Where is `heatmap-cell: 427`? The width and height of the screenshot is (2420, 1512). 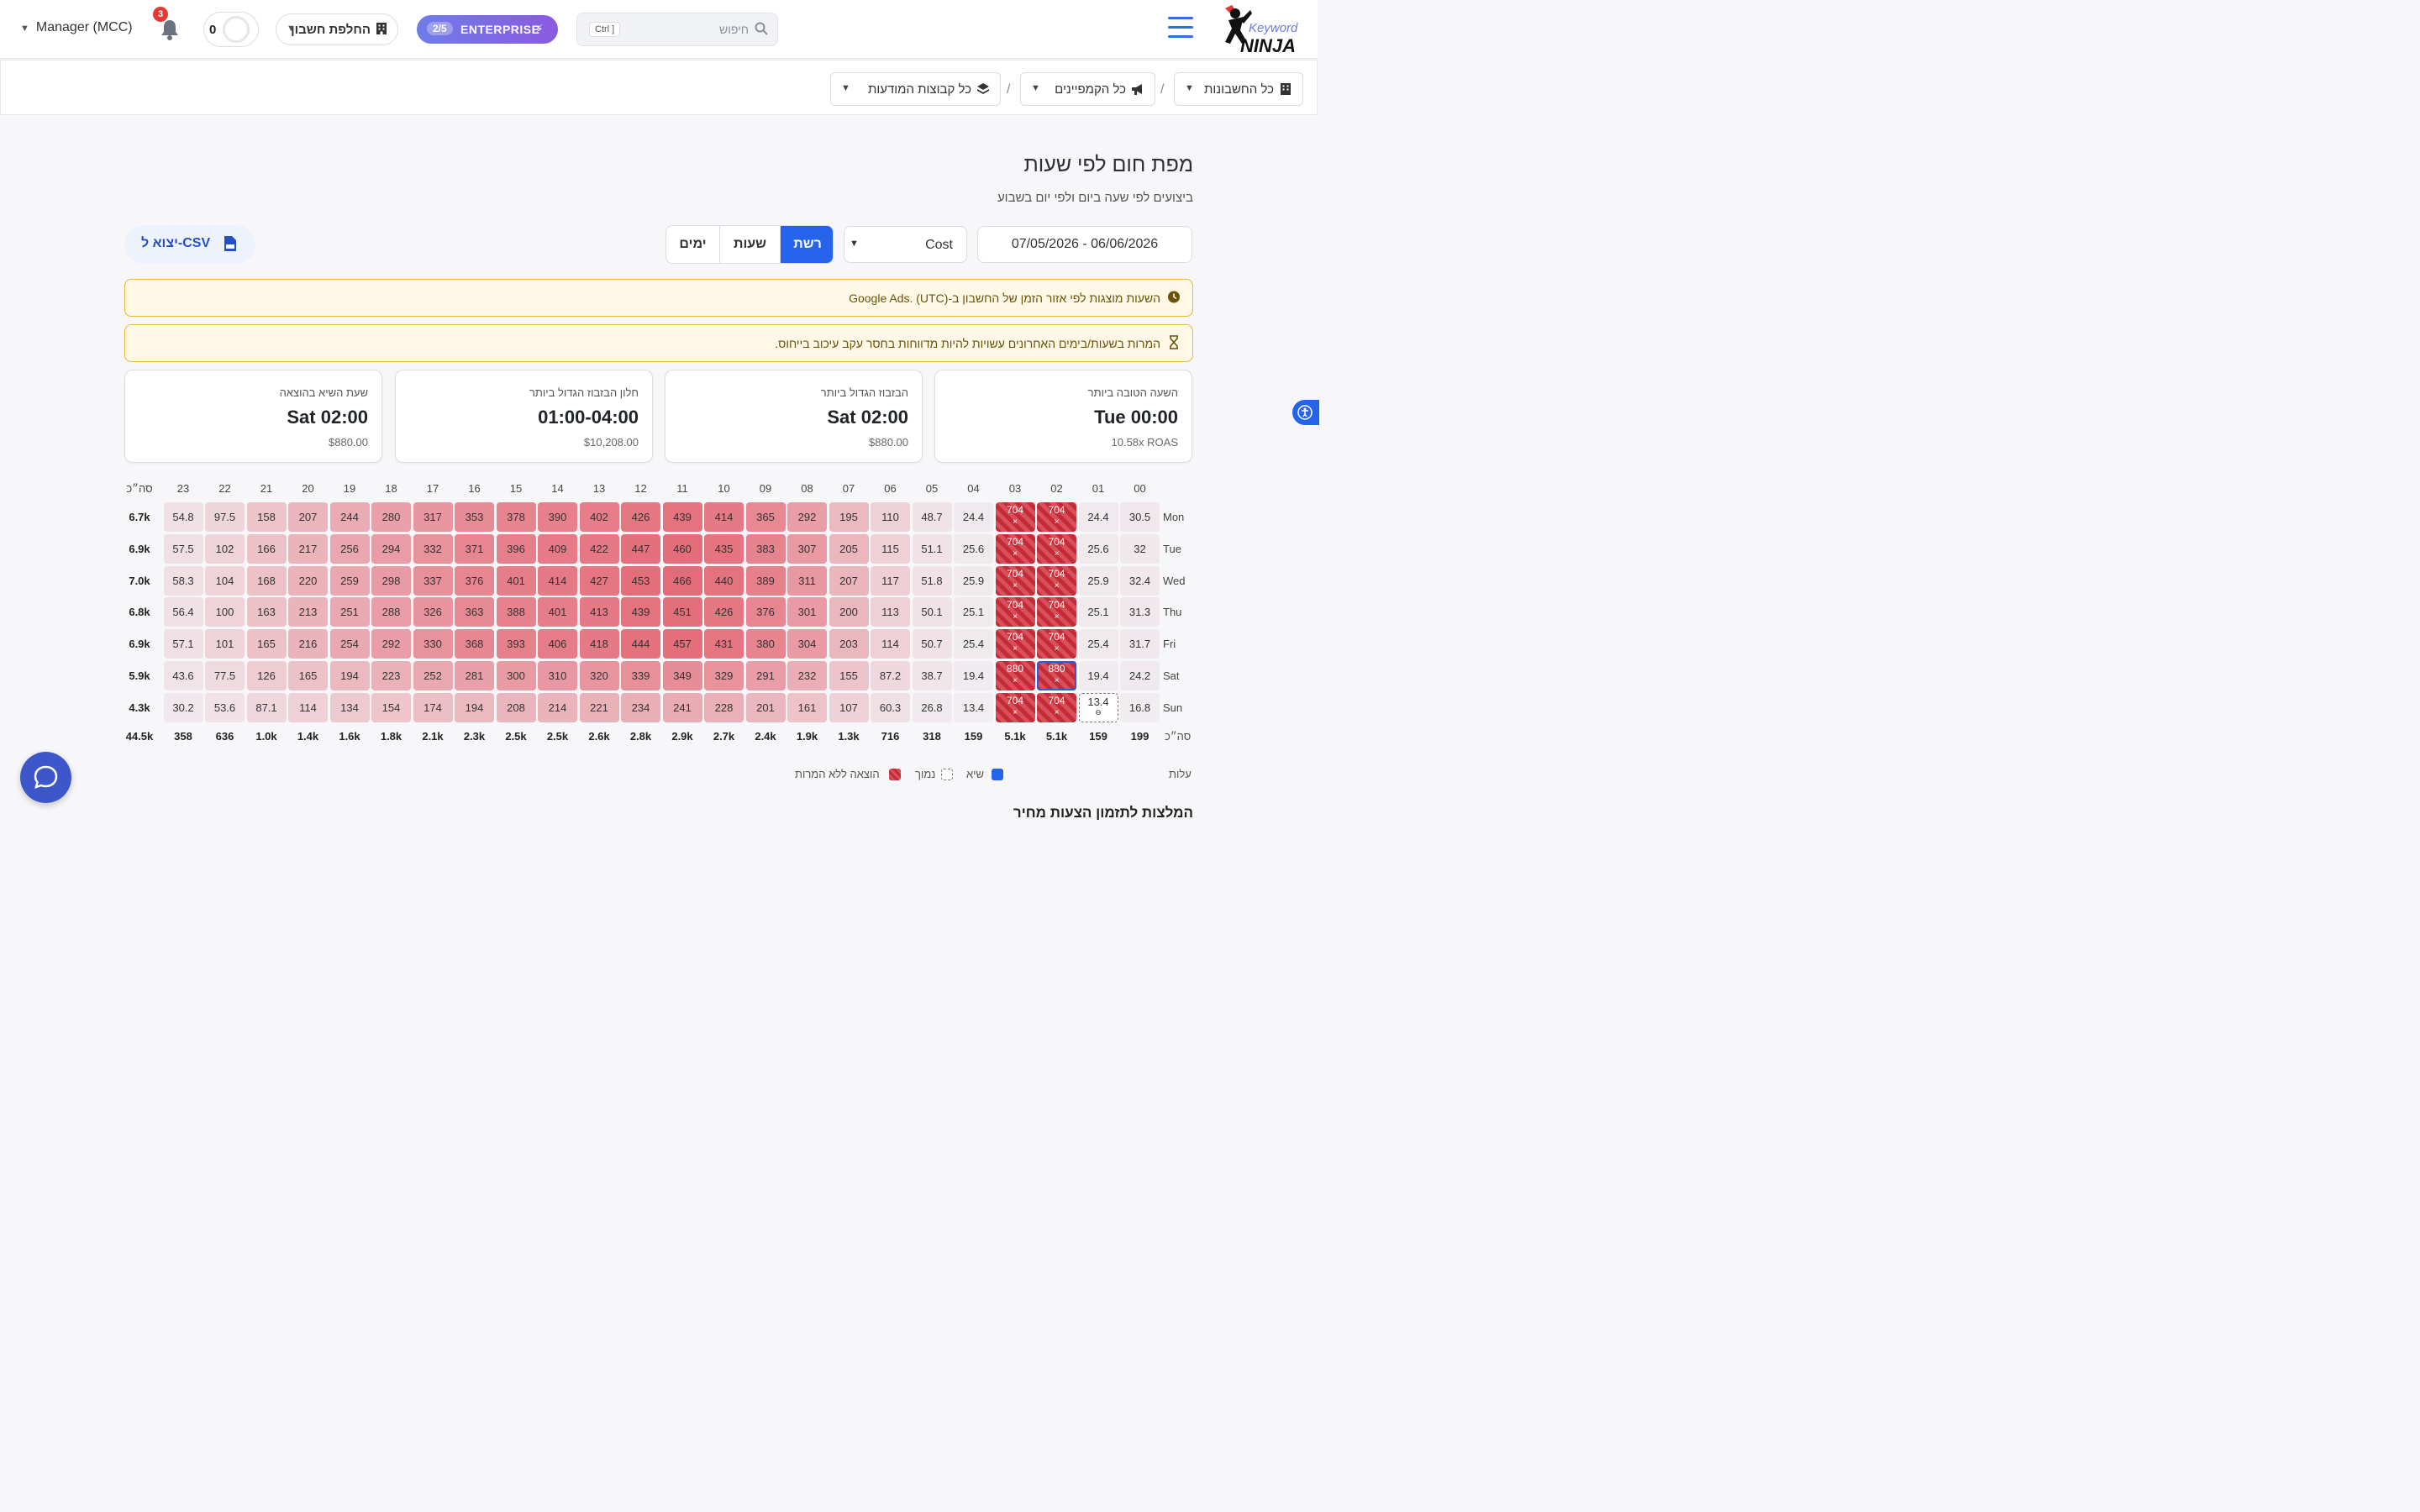 heatmap-cell: 427 is located at coordinates (599, 580).